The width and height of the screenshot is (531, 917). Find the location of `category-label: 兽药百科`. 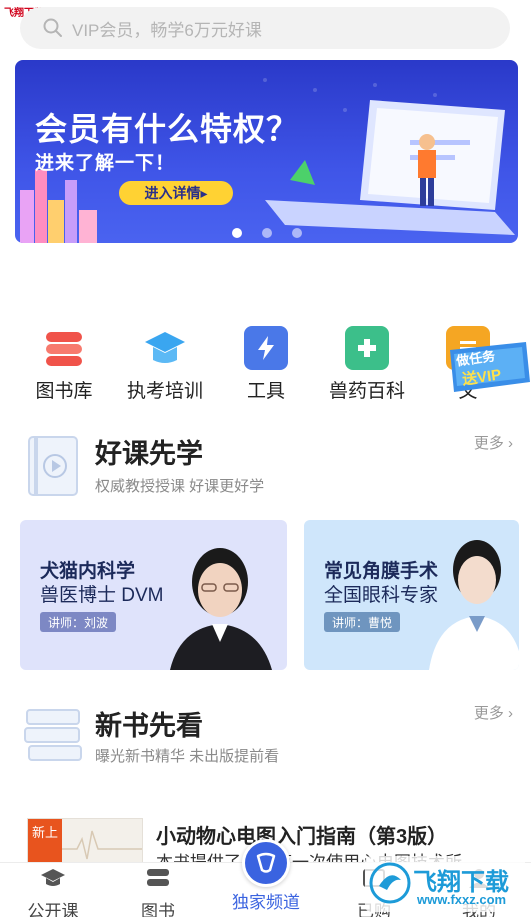

category-label: 兽药百科 is located at coordinates (366, 391).